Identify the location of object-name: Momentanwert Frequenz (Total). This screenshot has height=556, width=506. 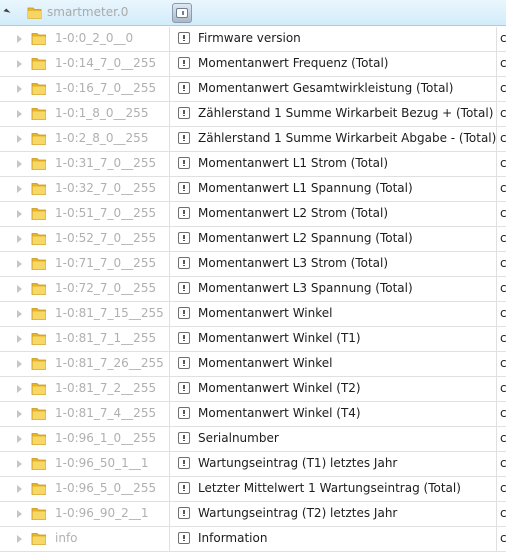
(293, 63).